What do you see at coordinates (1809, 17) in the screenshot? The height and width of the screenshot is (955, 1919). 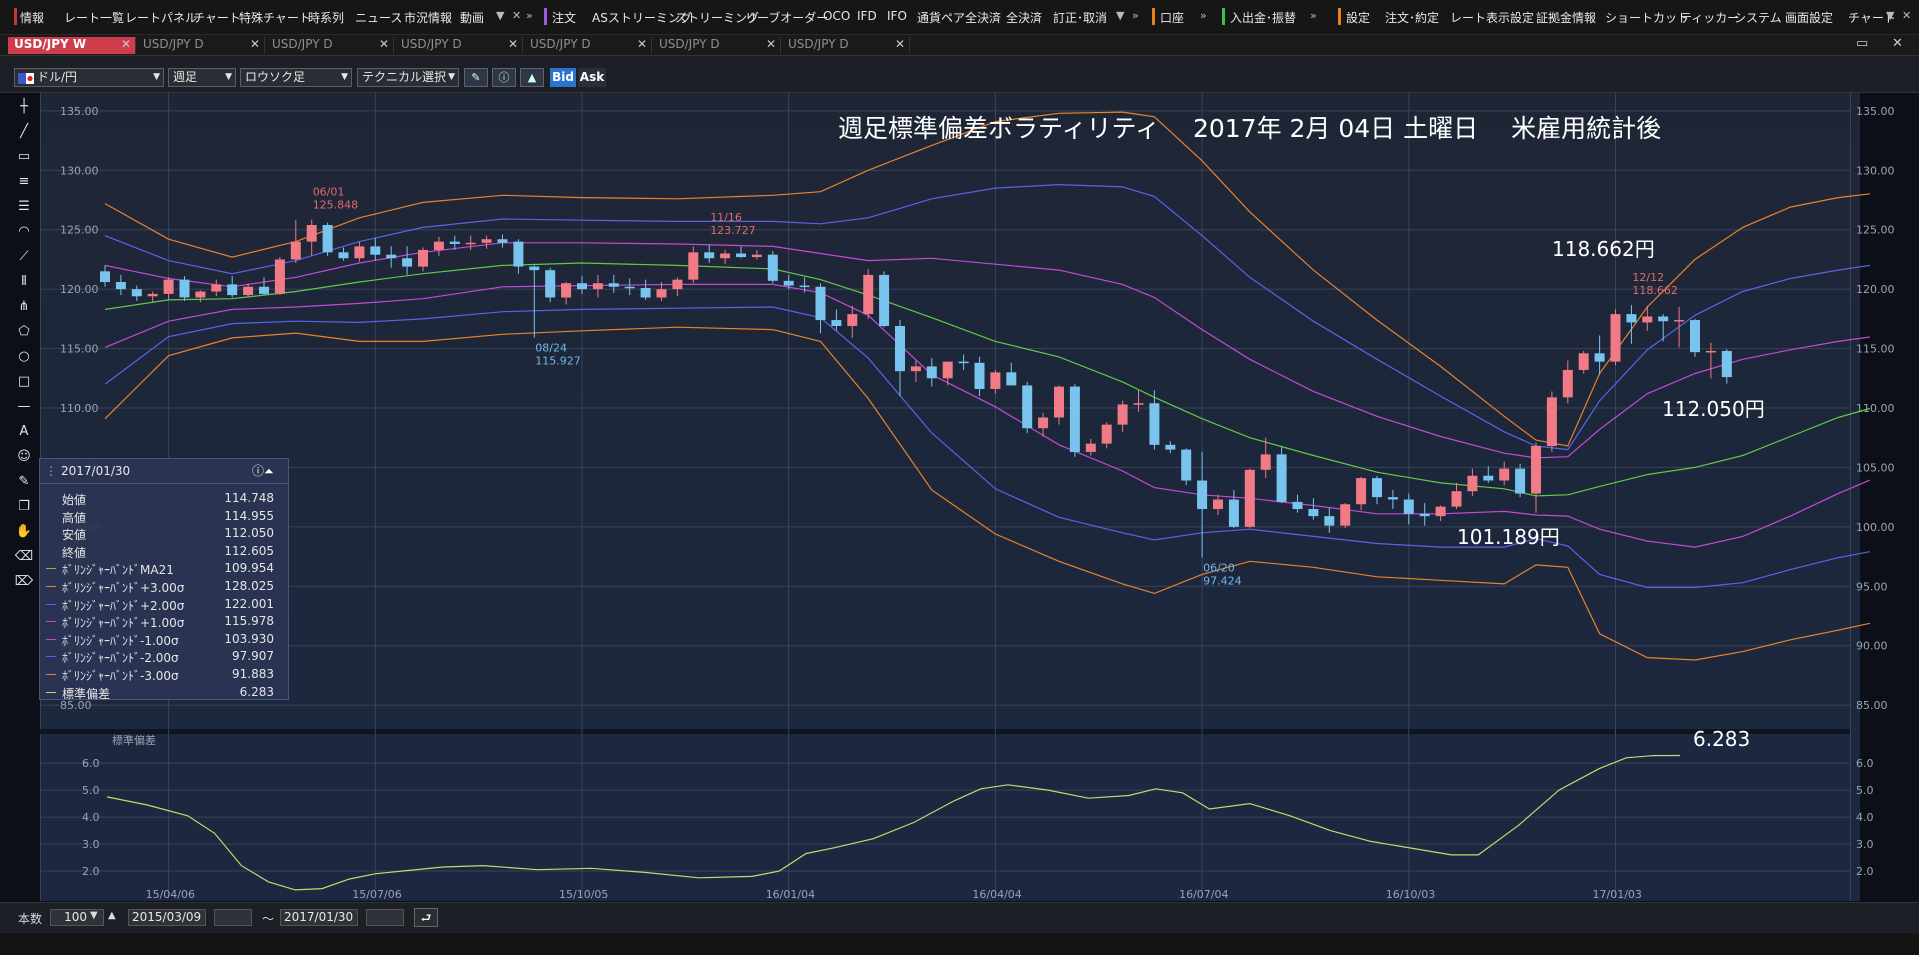 I see `menu-screen-settings: 画面設定` at bounding box center [1809, 17].